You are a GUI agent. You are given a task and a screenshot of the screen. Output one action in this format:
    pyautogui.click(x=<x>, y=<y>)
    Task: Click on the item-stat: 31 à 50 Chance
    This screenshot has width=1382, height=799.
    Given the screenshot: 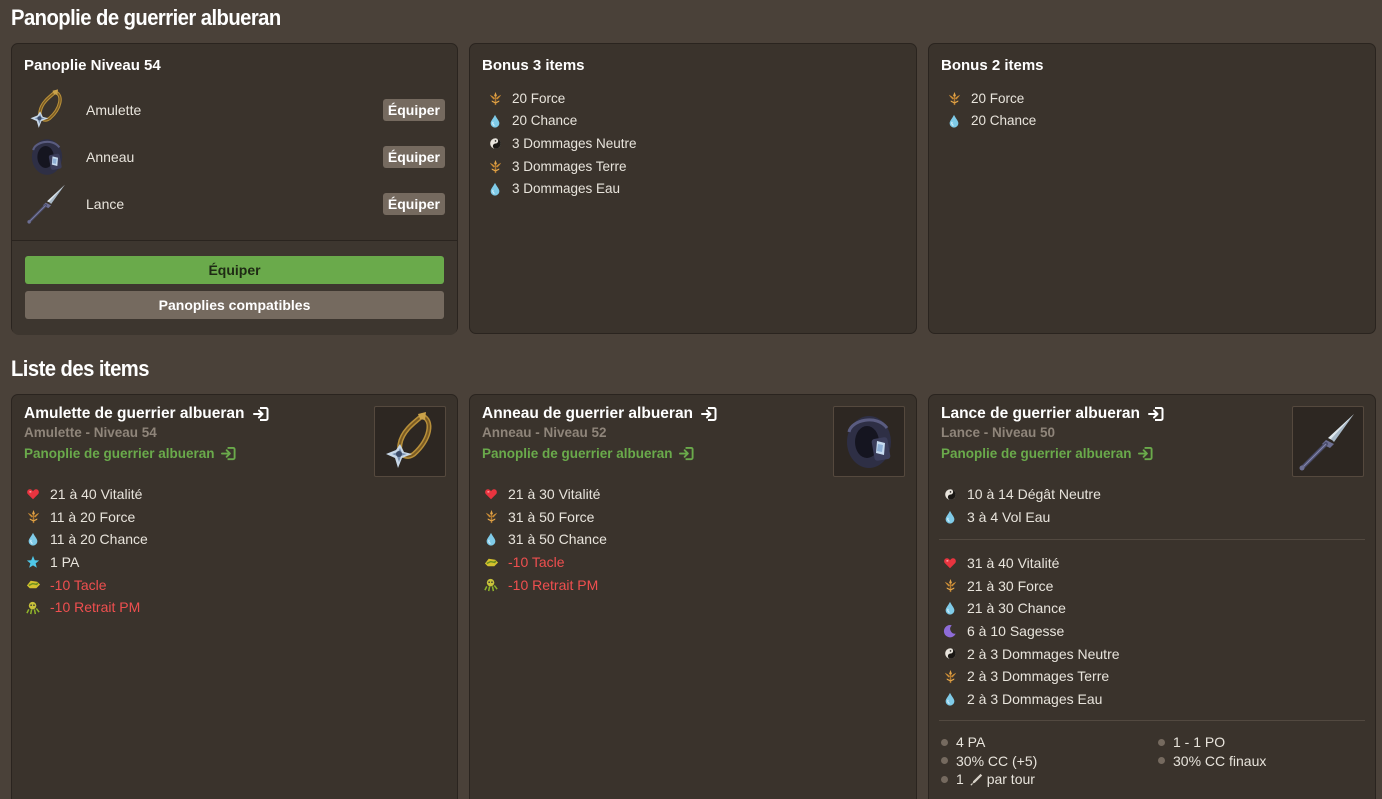 What is the action you would take?
    pyautogui.click(x=544, y=539)
    